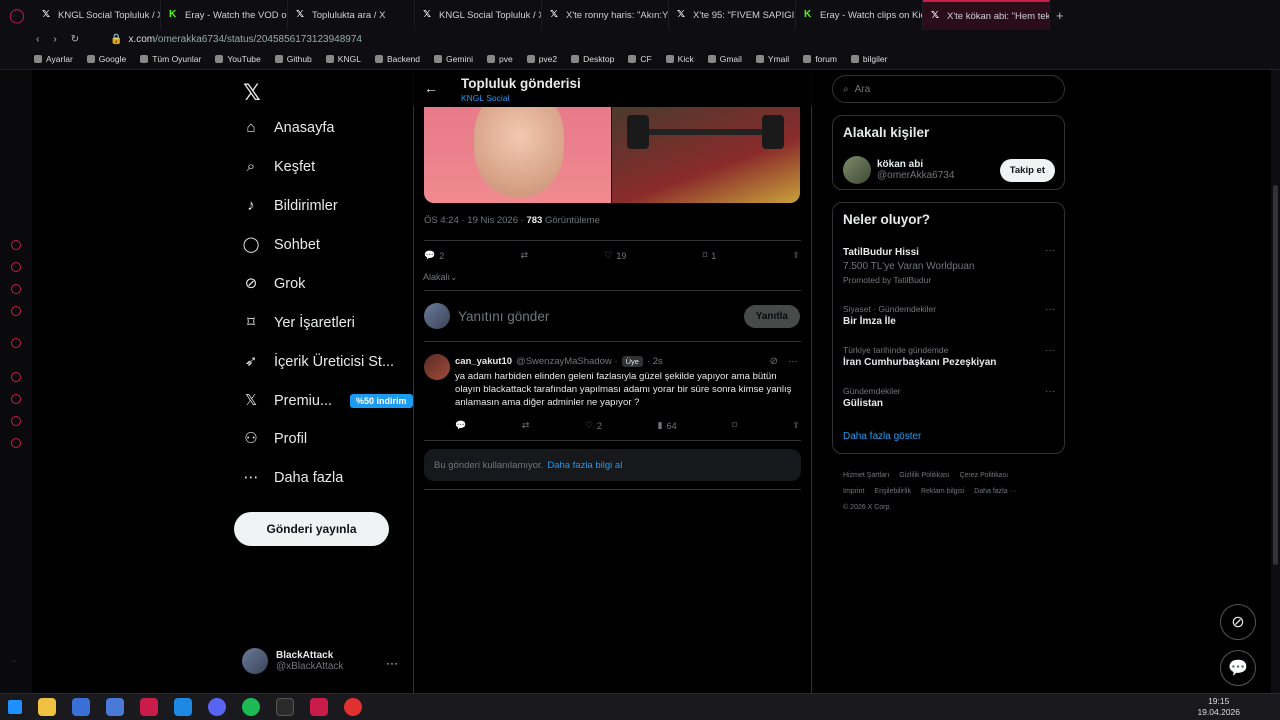 This screenshot has height=720, width=1280. What do you see at coordinates (238, 59) in the screenshot?
I see `bookmark-item: YouTube` at bounding box center [238, 59].